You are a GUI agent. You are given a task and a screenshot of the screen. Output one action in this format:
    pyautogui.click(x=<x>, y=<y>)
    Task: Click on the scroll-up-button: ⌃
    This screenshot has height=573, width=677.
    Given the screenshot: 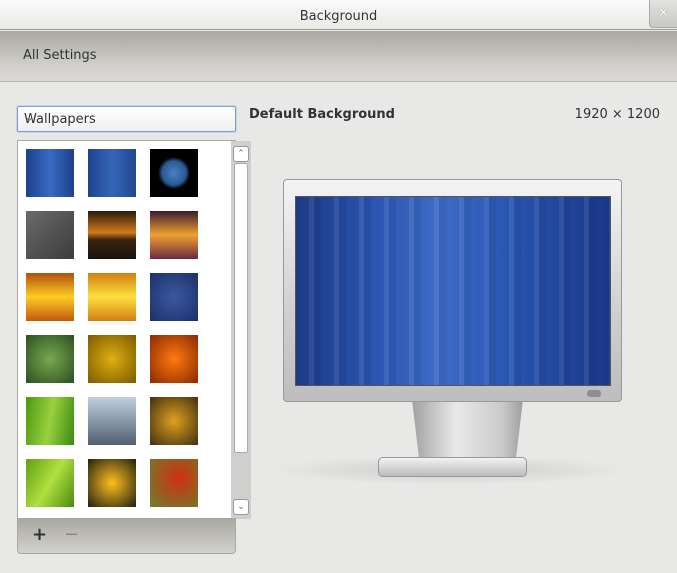 What is the action you would take?
    pyautogui.click(x=241, y=154)
    